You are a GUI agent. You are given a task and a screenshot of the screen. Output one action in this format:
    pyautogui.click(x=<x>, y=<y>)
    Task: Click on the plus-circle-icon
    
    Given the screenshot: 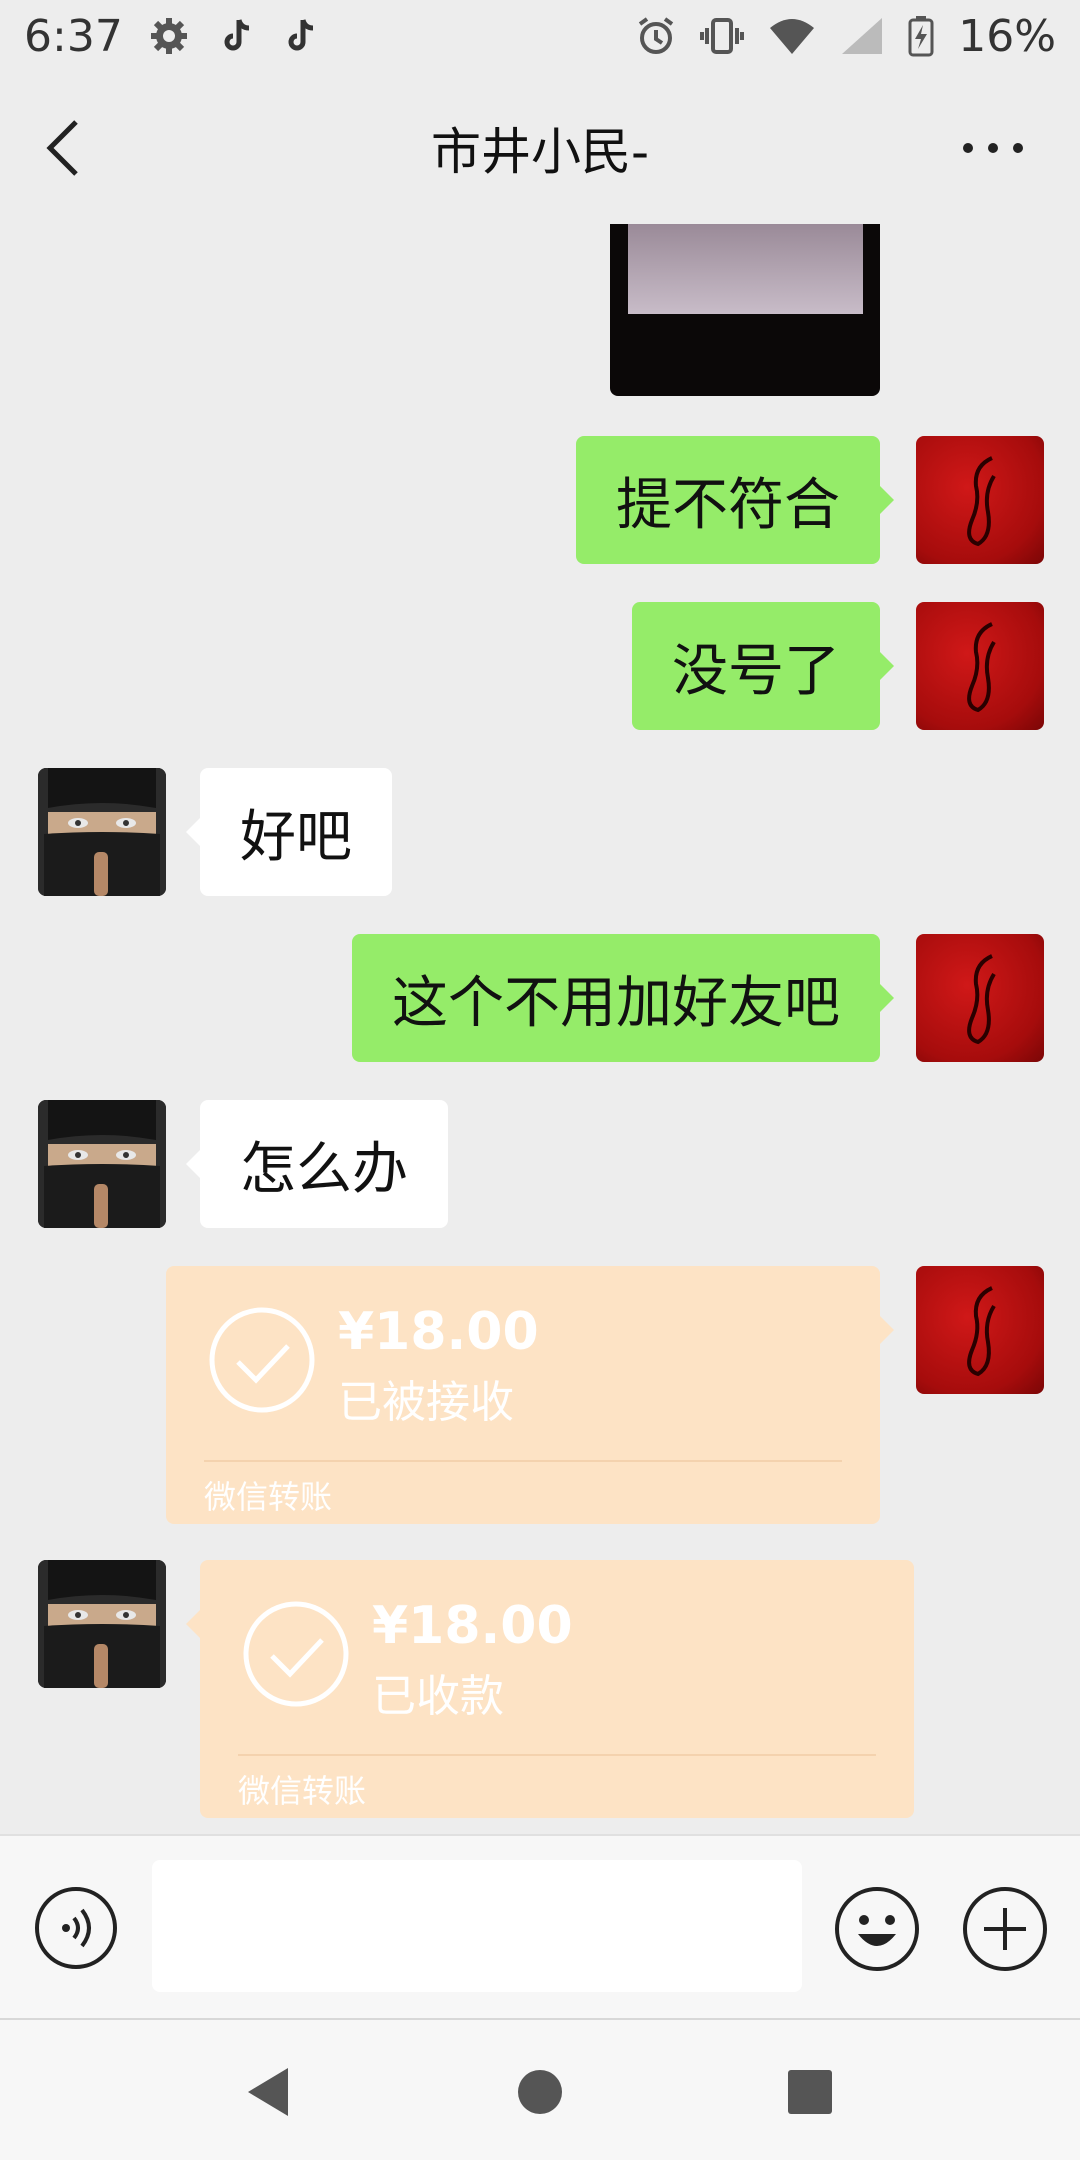 What is the action you would take?
    pyautogui.click(x=1005, y=1929)
    